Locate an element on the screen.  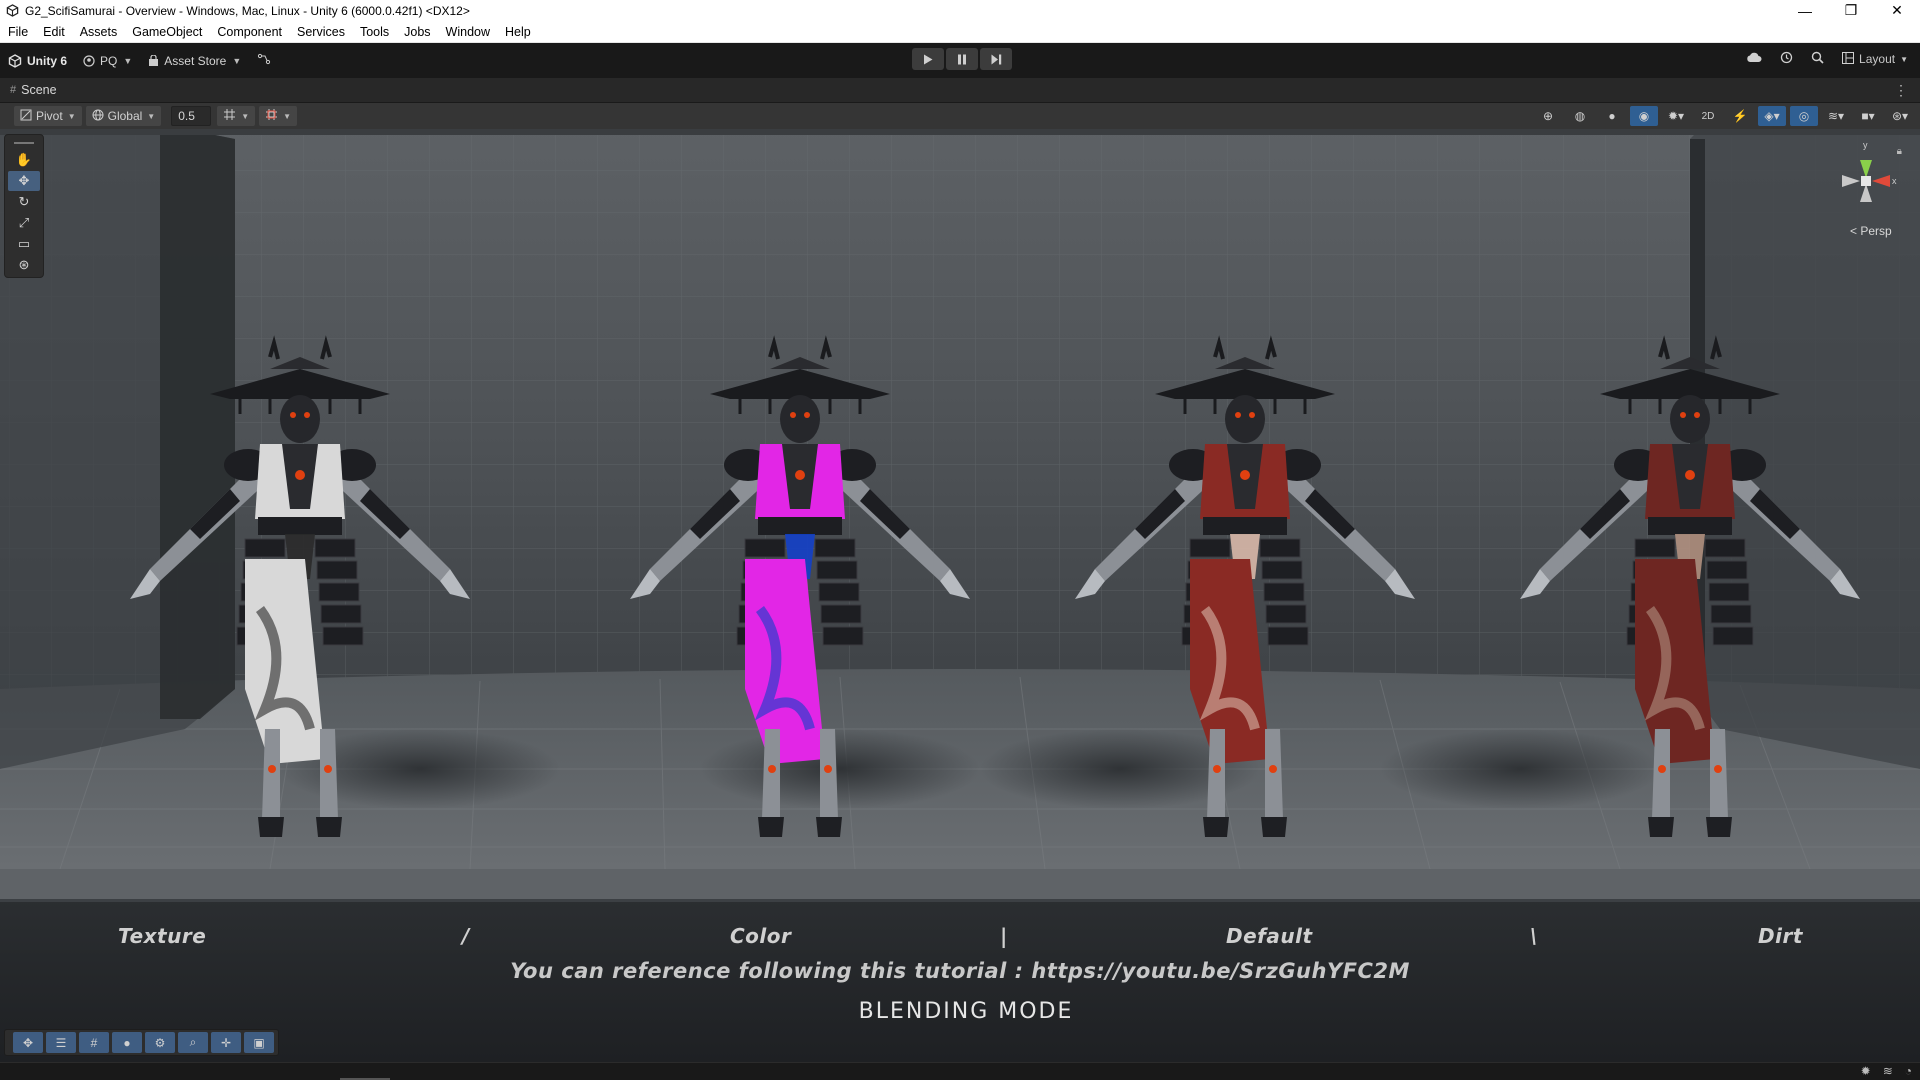
snap-grid-icon is located at coordinates (229, 116).